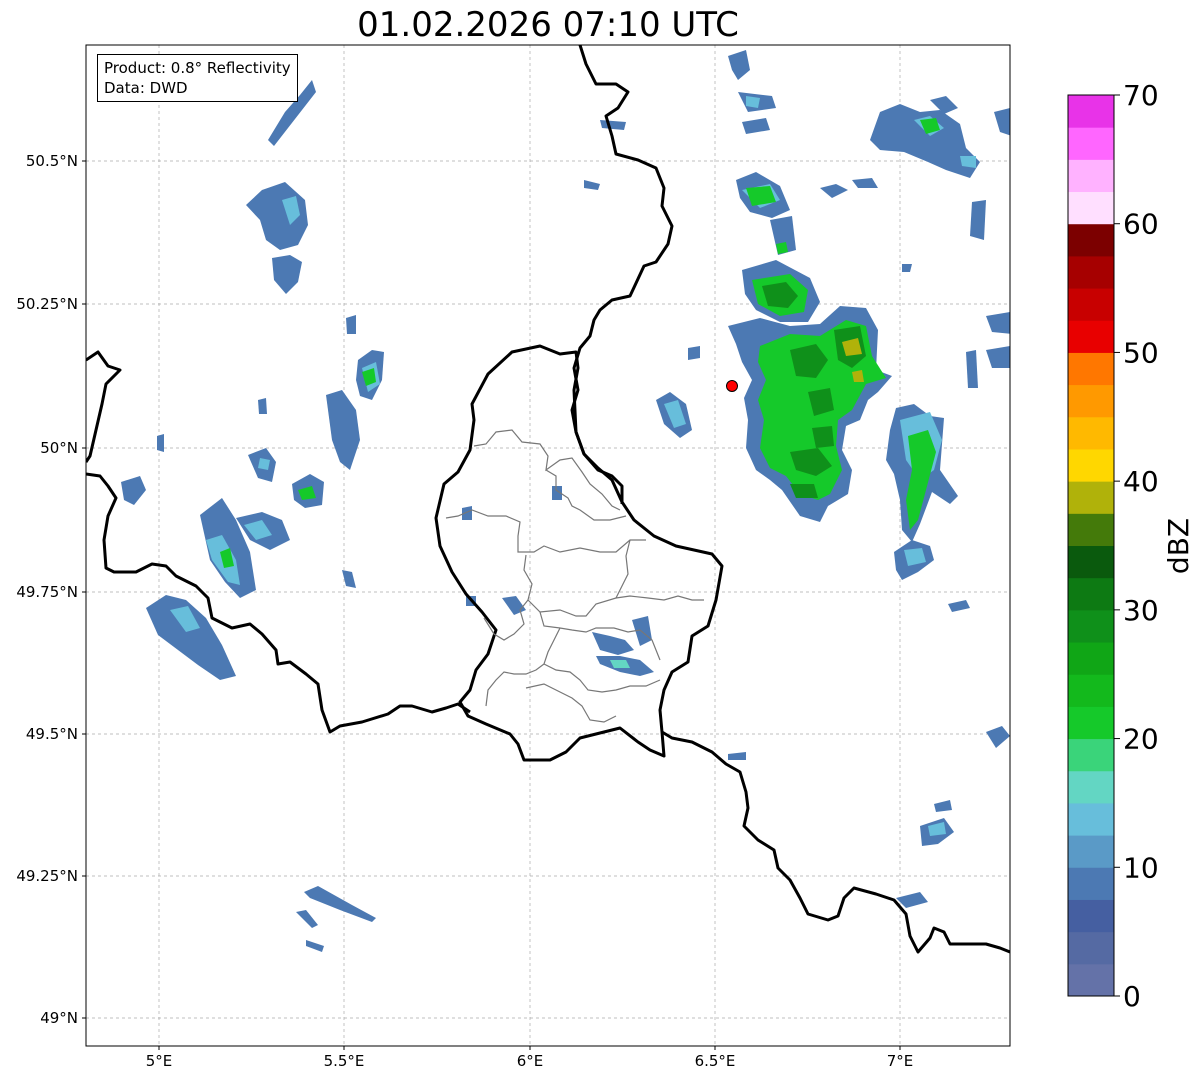  Describe the element at coordinates (47, 876) in the screenshot. I see `lat-tick: 49.25°N` at that location.